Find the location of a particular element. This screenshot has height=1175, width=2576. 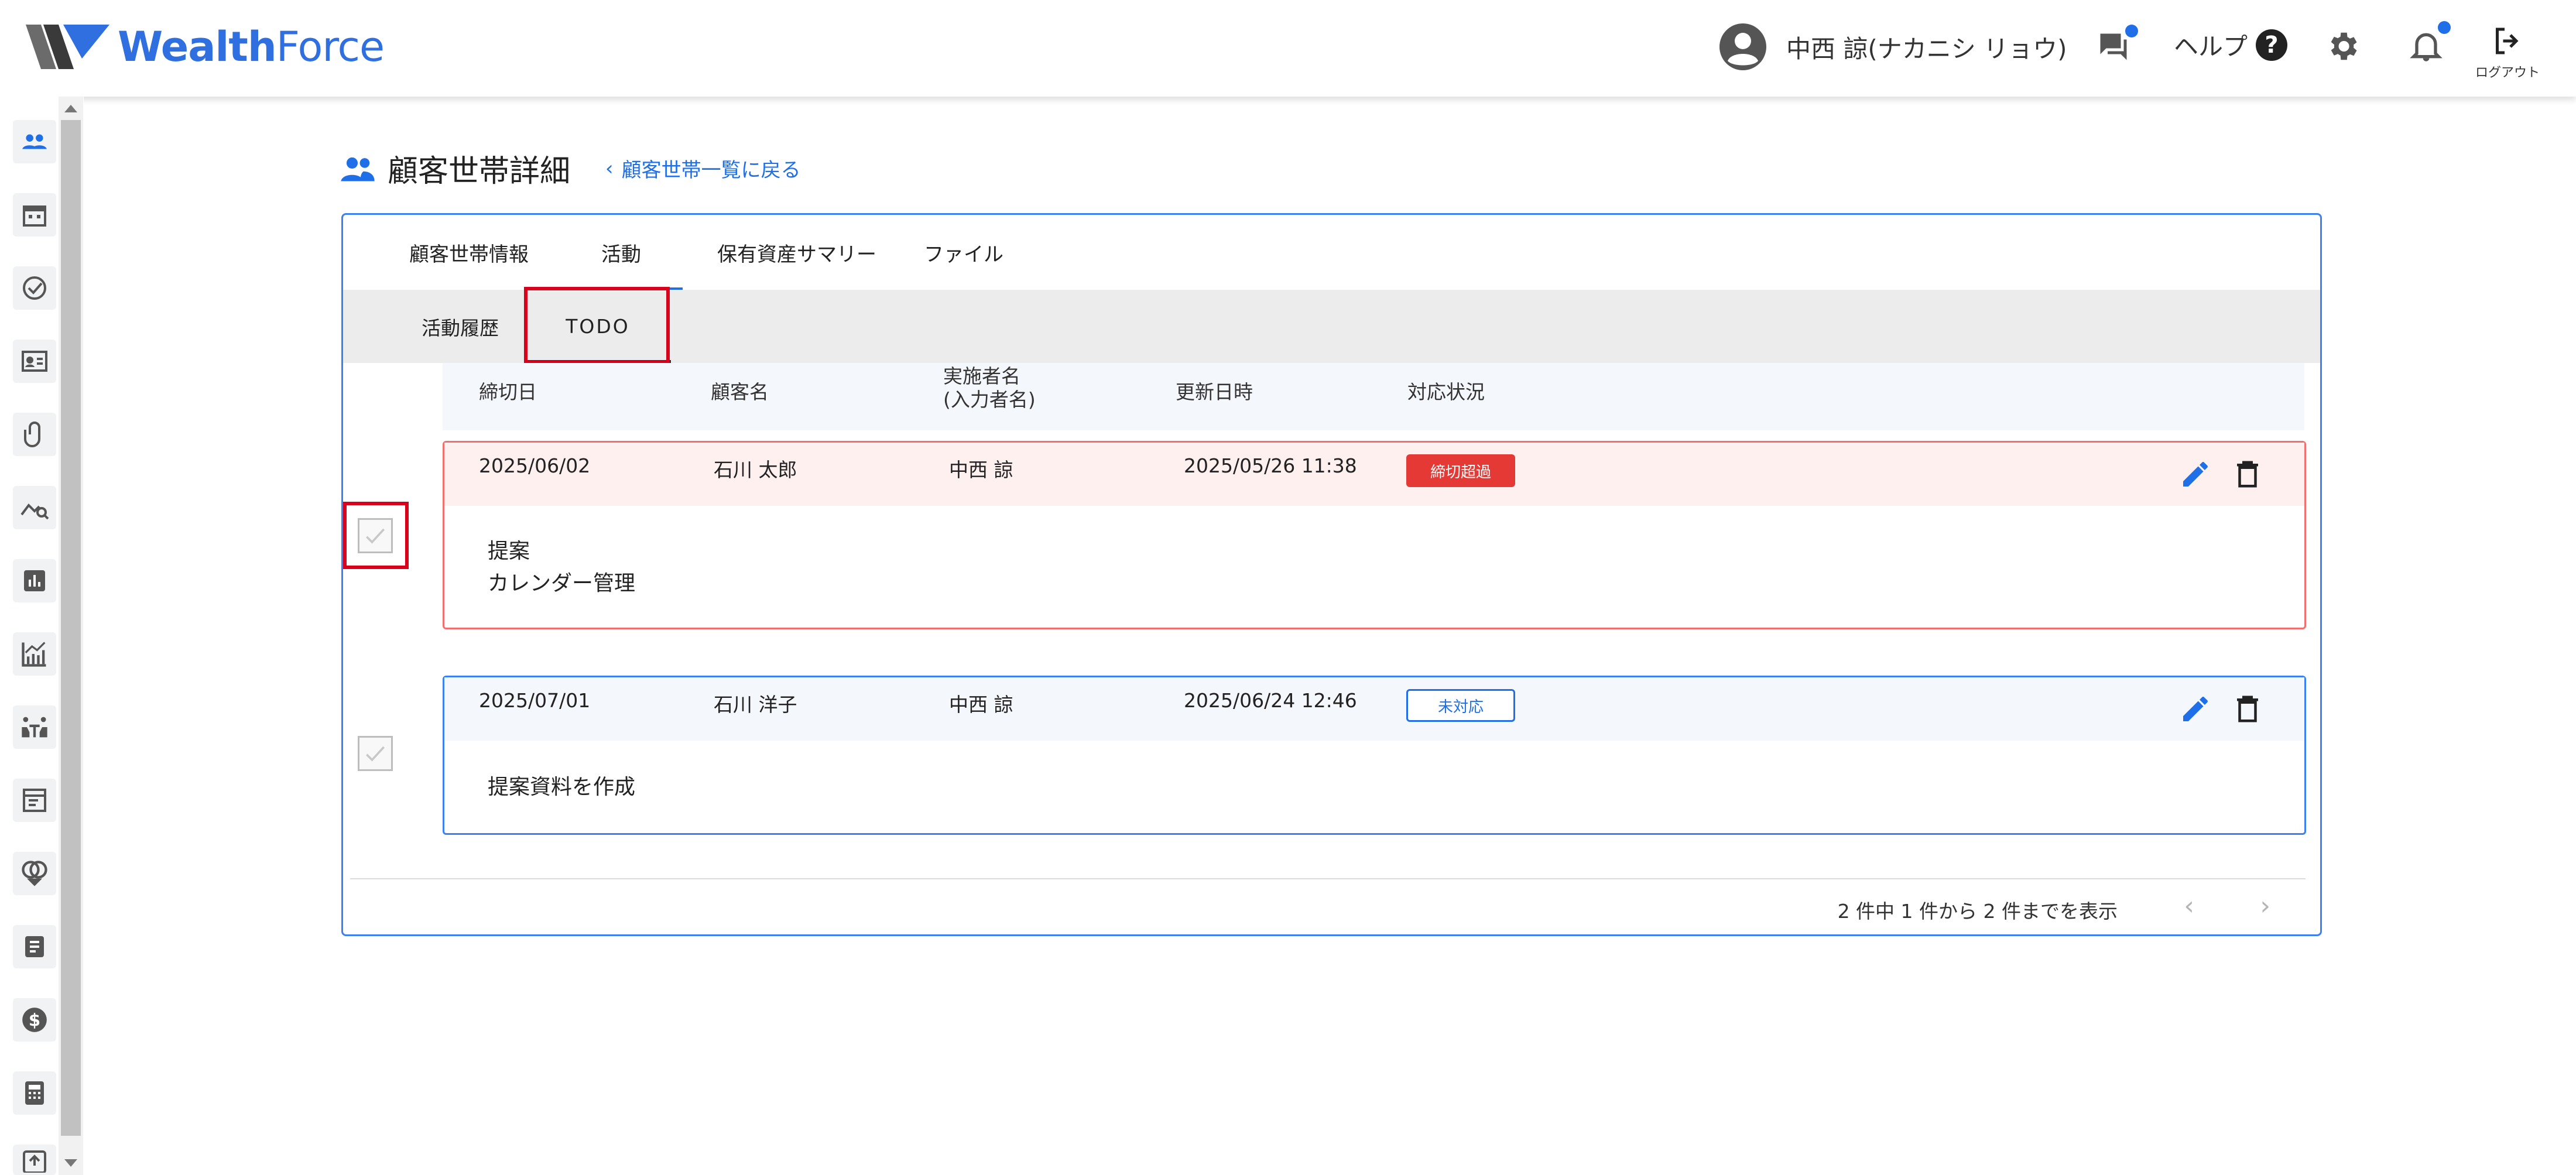

tab-files: ファイル is located at coordinates (963, 253).